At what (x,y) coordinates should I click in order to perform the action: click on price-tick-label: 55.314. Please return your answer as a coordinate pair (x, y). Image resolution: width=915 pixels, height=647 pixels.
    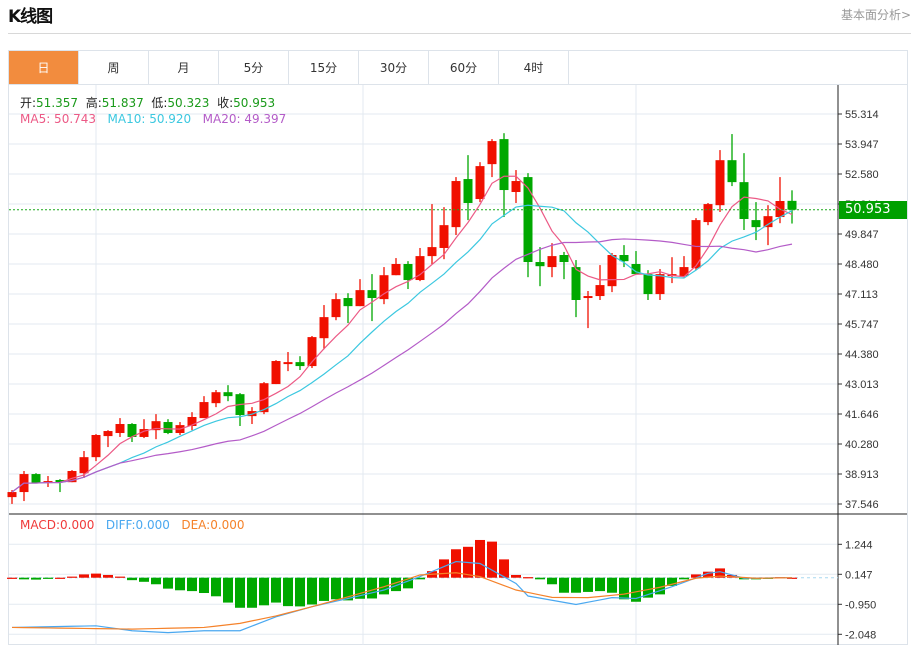
    Looking at the image, I should click on (862, 115).